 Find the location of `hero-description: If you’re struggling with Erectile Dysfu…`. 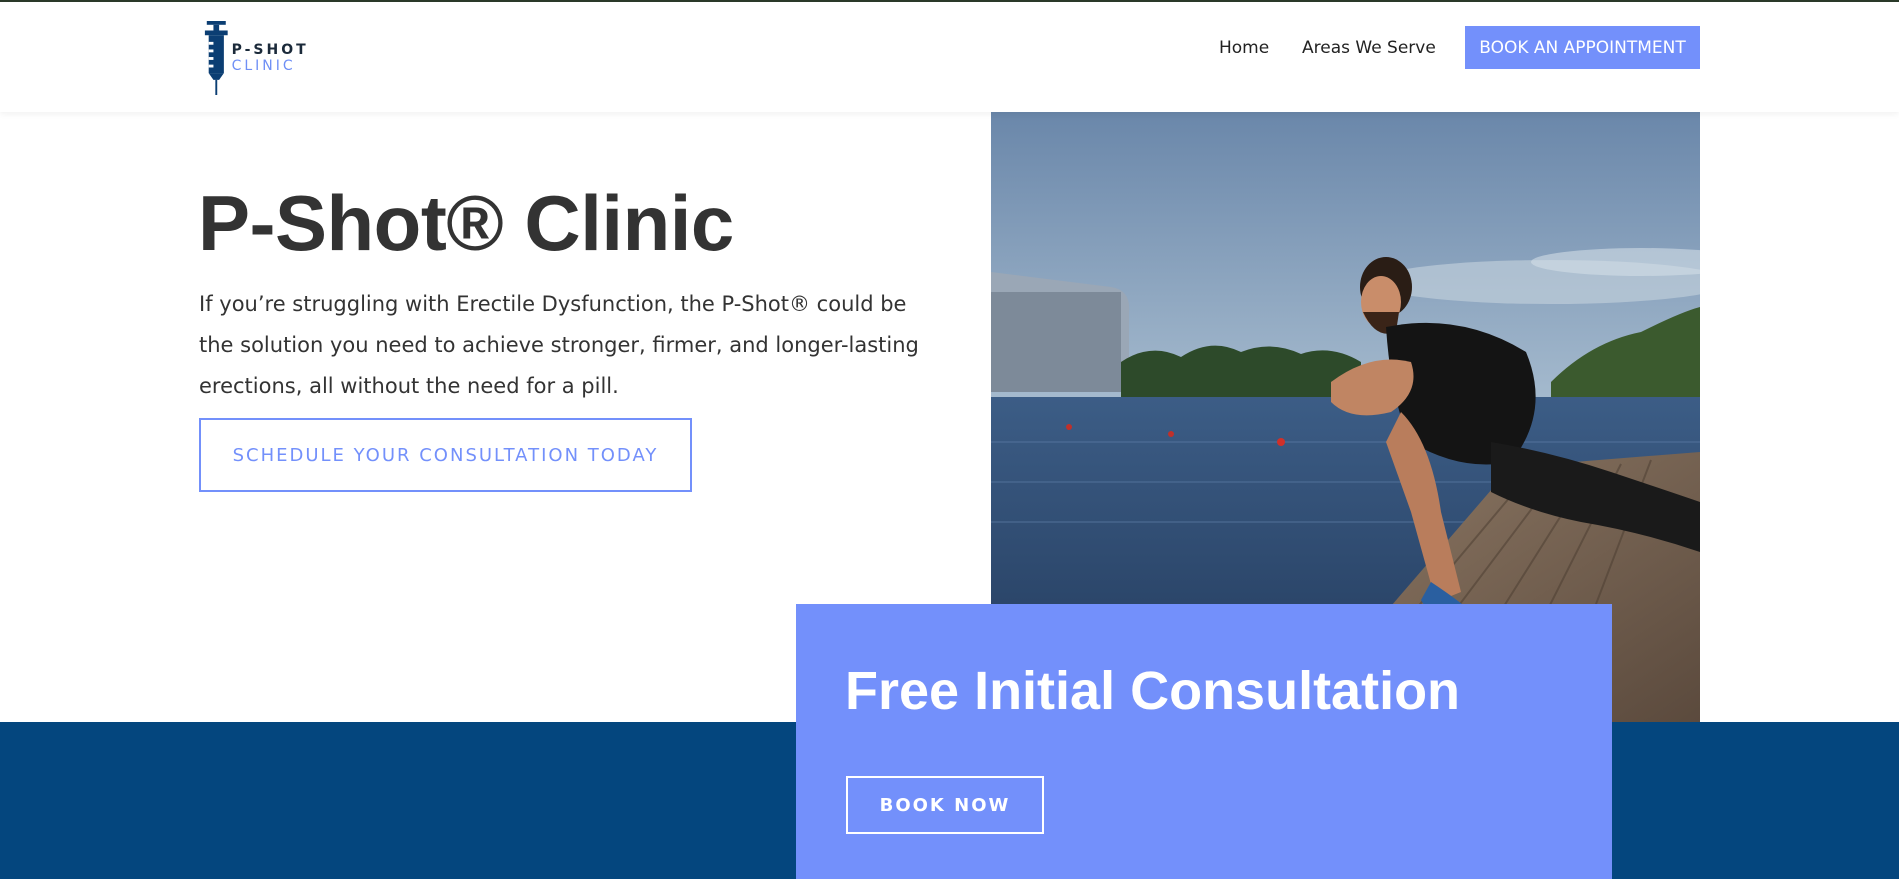

hero-description: If you’re struggling with Erectile Dysfu… is located at coordinates (559, 345).